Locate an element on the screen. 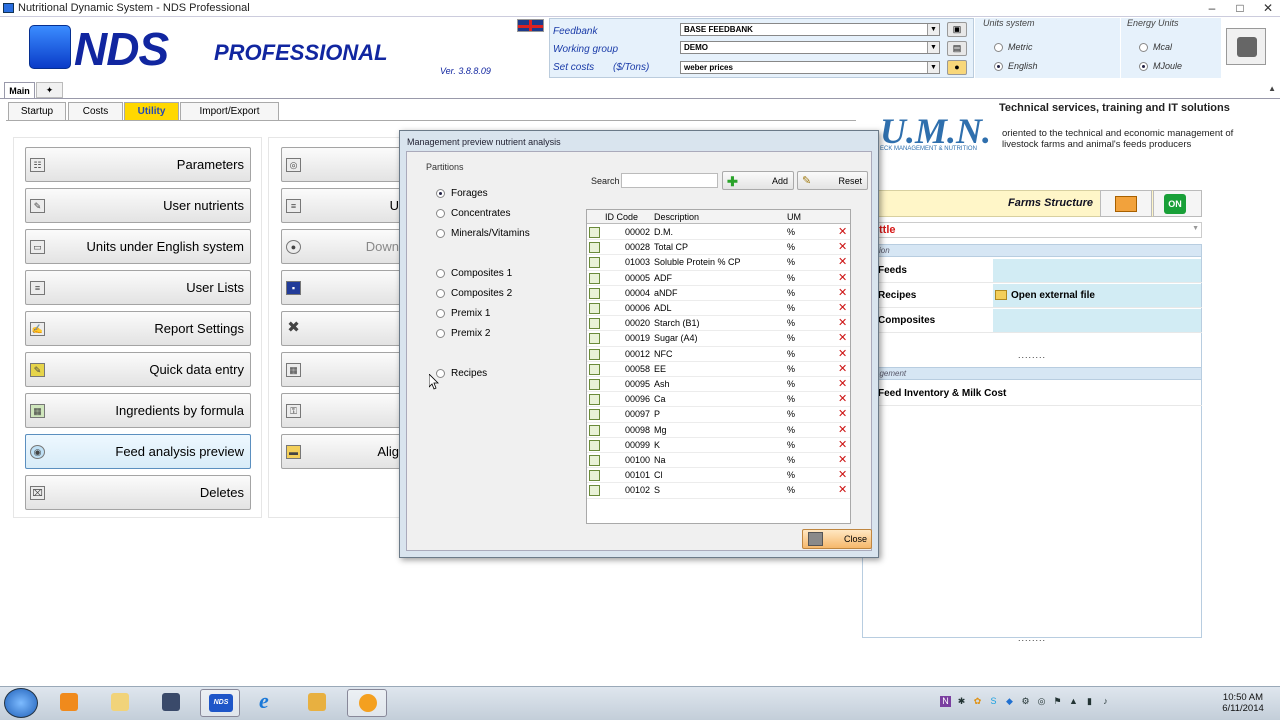  add-button: ✚ Add is located at coordinates (758, 180).